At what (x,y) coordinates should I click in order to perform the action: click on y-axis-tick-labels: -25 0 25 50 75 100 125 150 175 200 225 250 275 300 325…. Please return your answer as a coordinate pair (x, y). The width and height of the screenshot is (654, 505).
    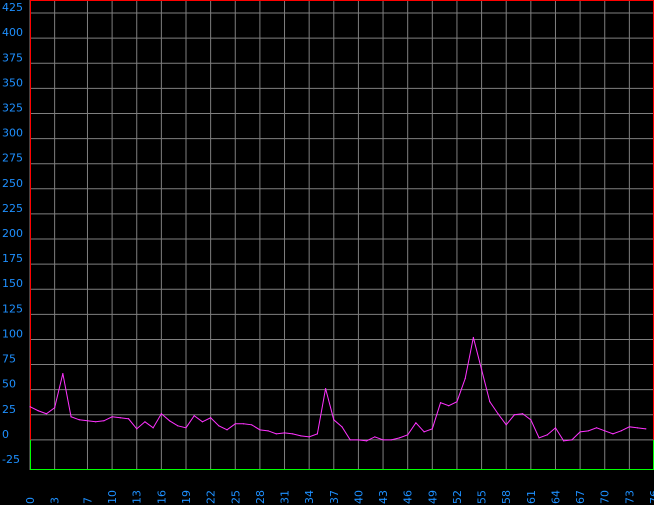
    Looking at the image, I should click on (12, 233).